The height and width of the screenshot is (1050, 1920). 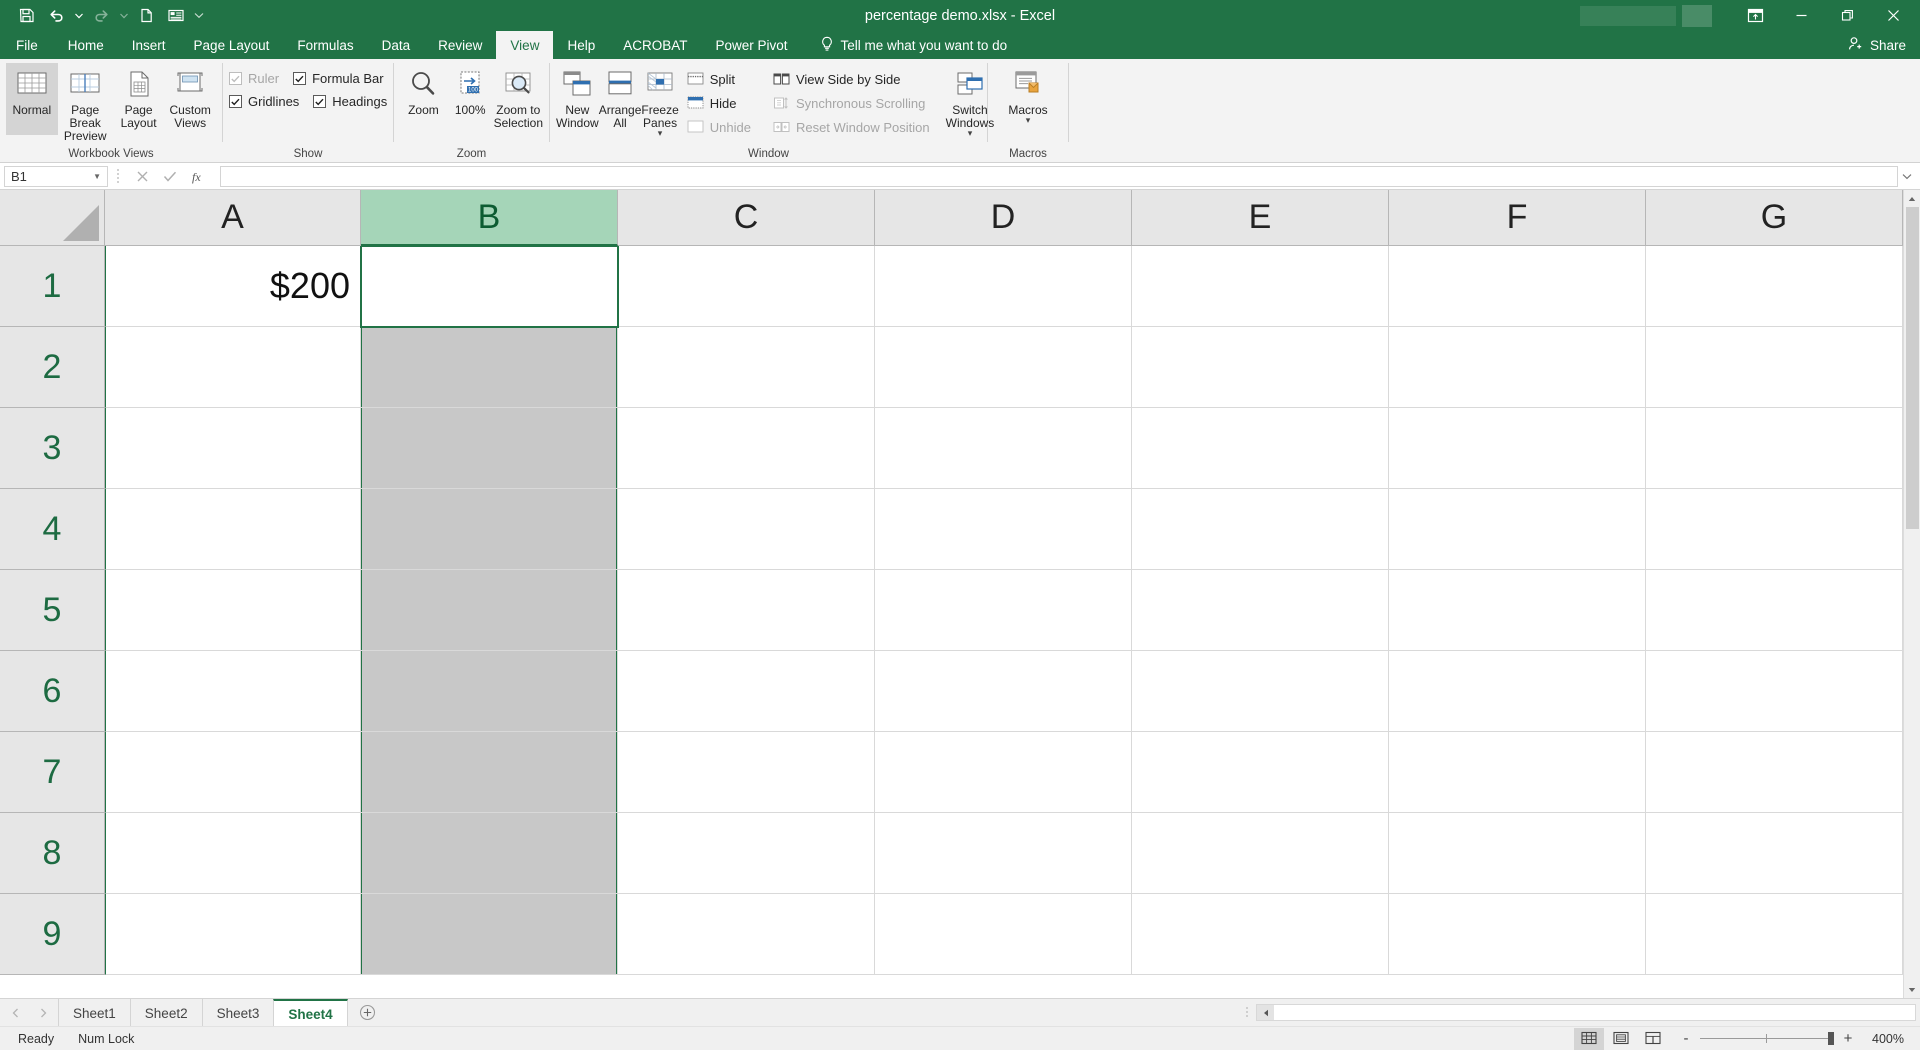 I want to click on reset-window-position-button: Reset Window Position, so click(x=851, y=127).